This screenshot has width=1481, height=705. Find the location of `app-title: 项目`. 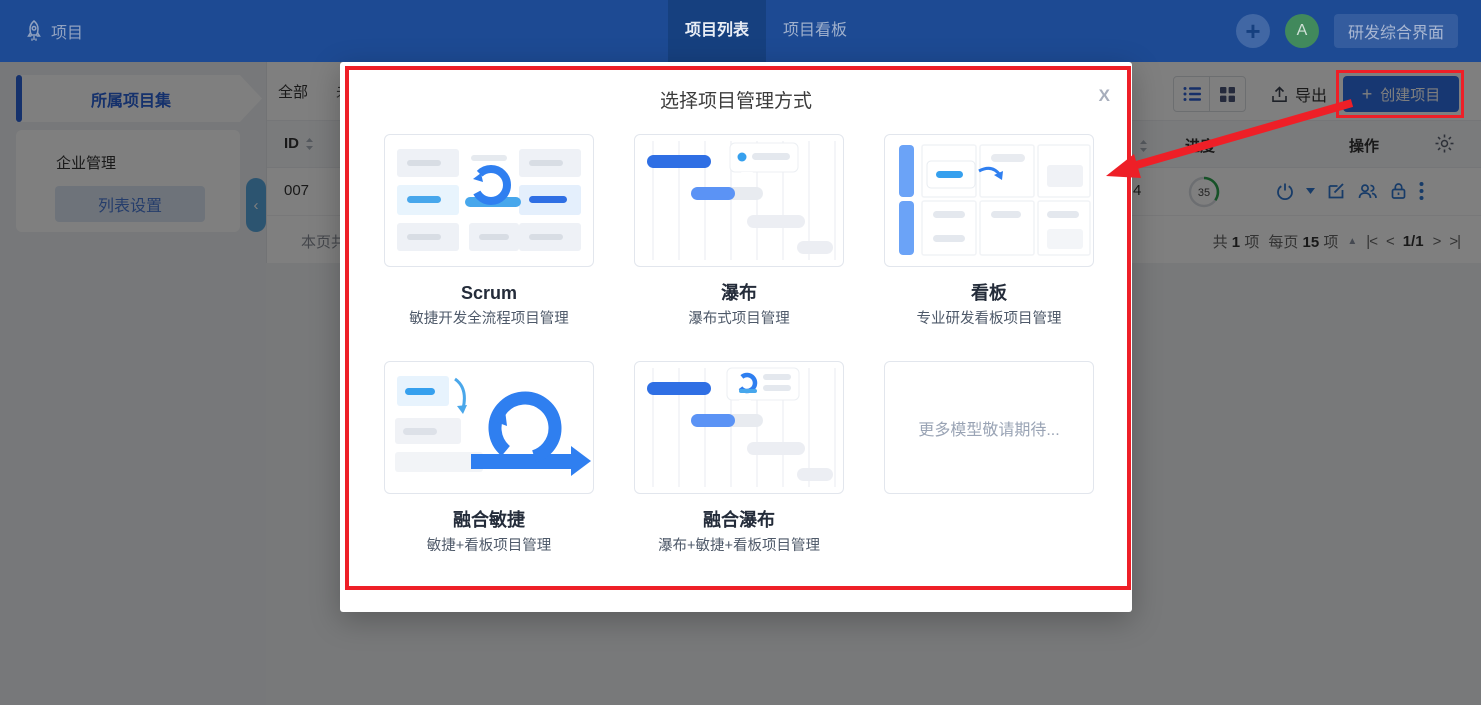

app-title: 项目 is located at coordinates (67, 33).